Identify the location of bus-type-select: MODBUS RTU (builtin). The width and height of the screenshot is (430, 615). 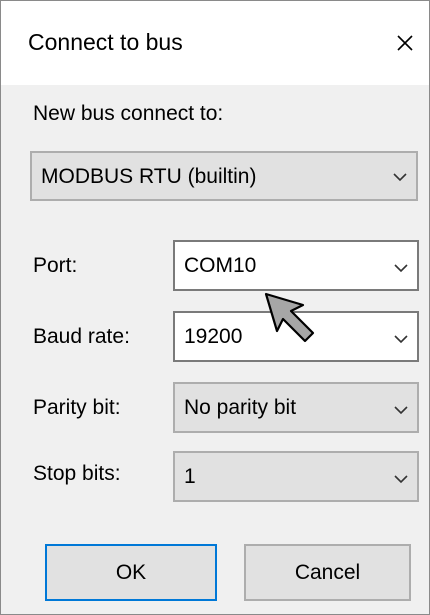
(224, 176).